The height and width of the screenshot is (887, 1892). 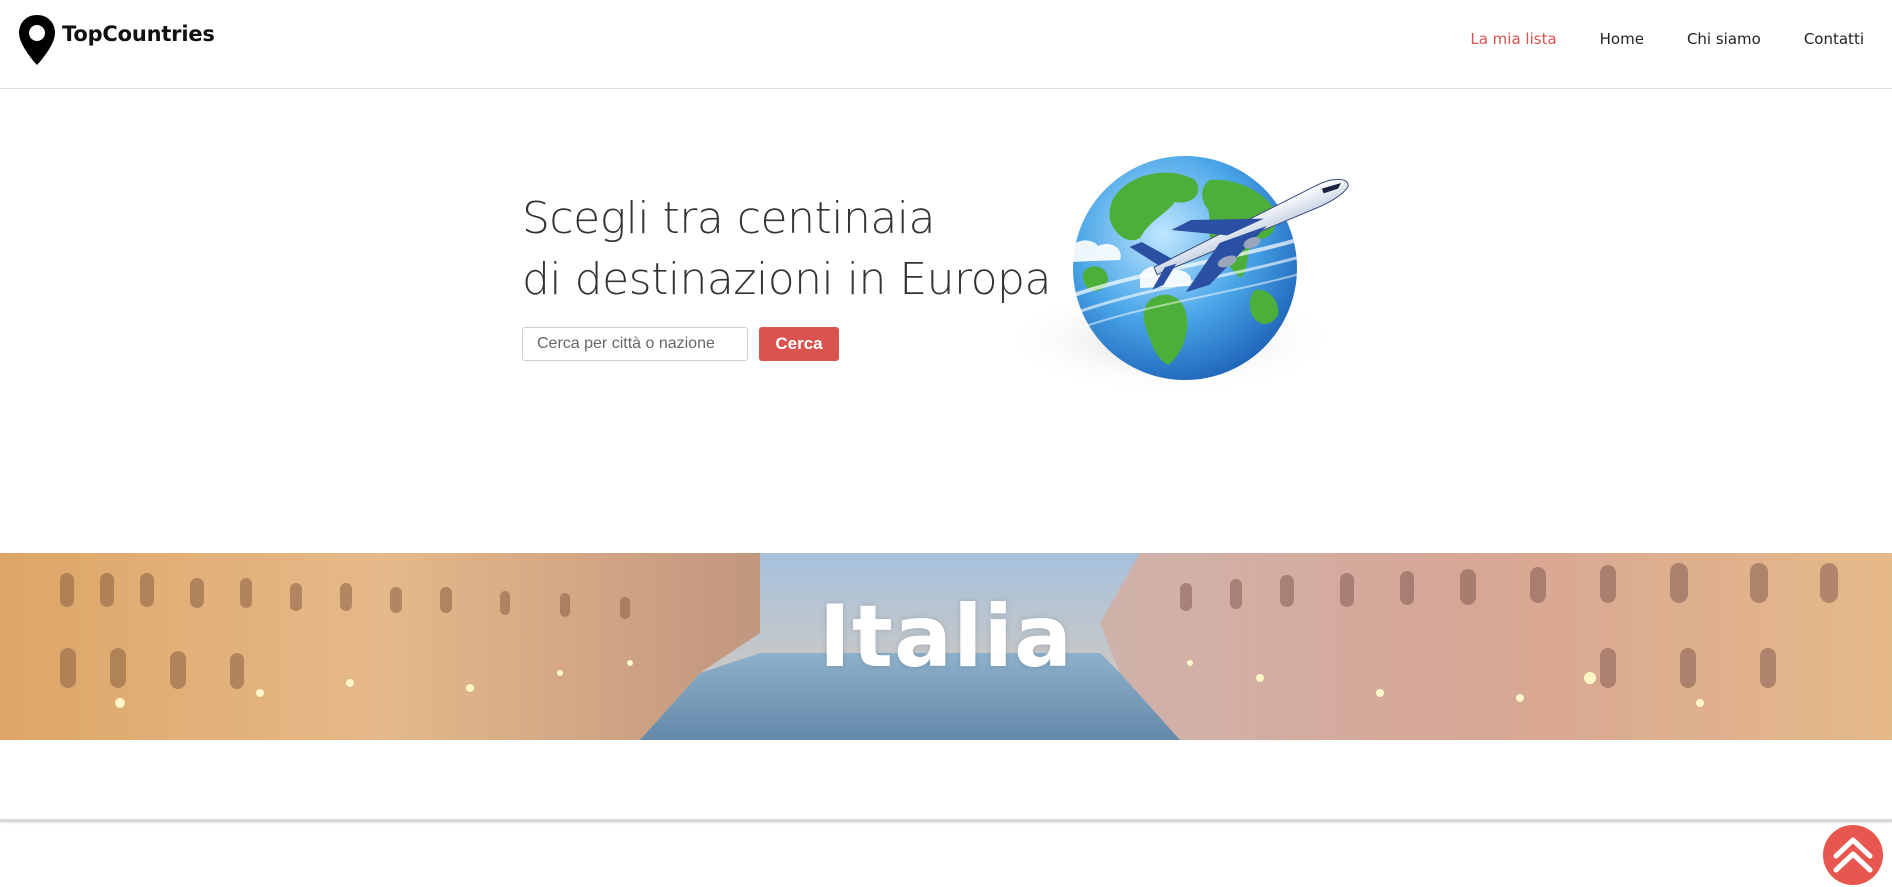 I want to click on map-pin-icon, so click(x=37, y=40).